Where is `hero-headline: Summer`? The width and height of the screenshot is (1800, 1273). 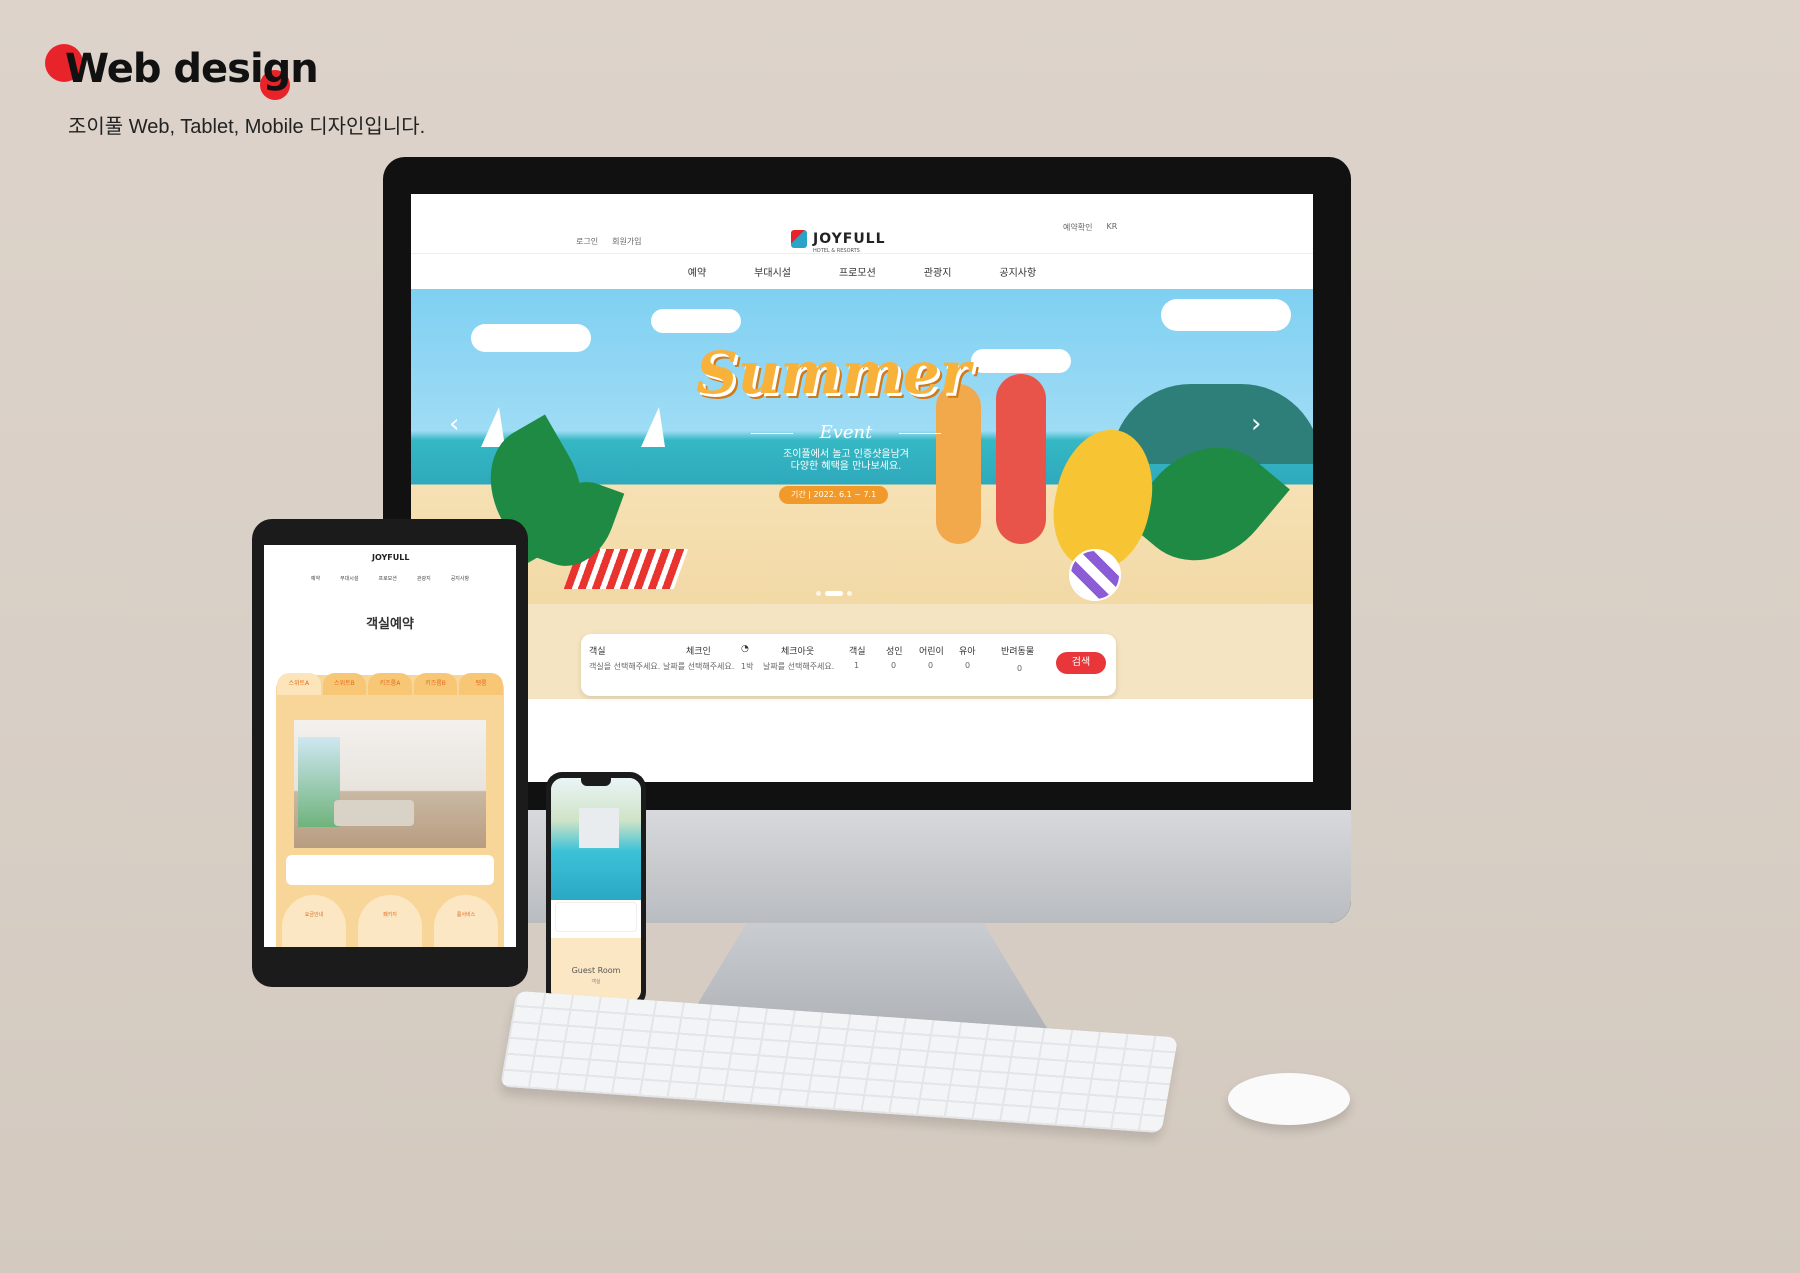 hero-headline: Summer is located at coordinates (833, 373).